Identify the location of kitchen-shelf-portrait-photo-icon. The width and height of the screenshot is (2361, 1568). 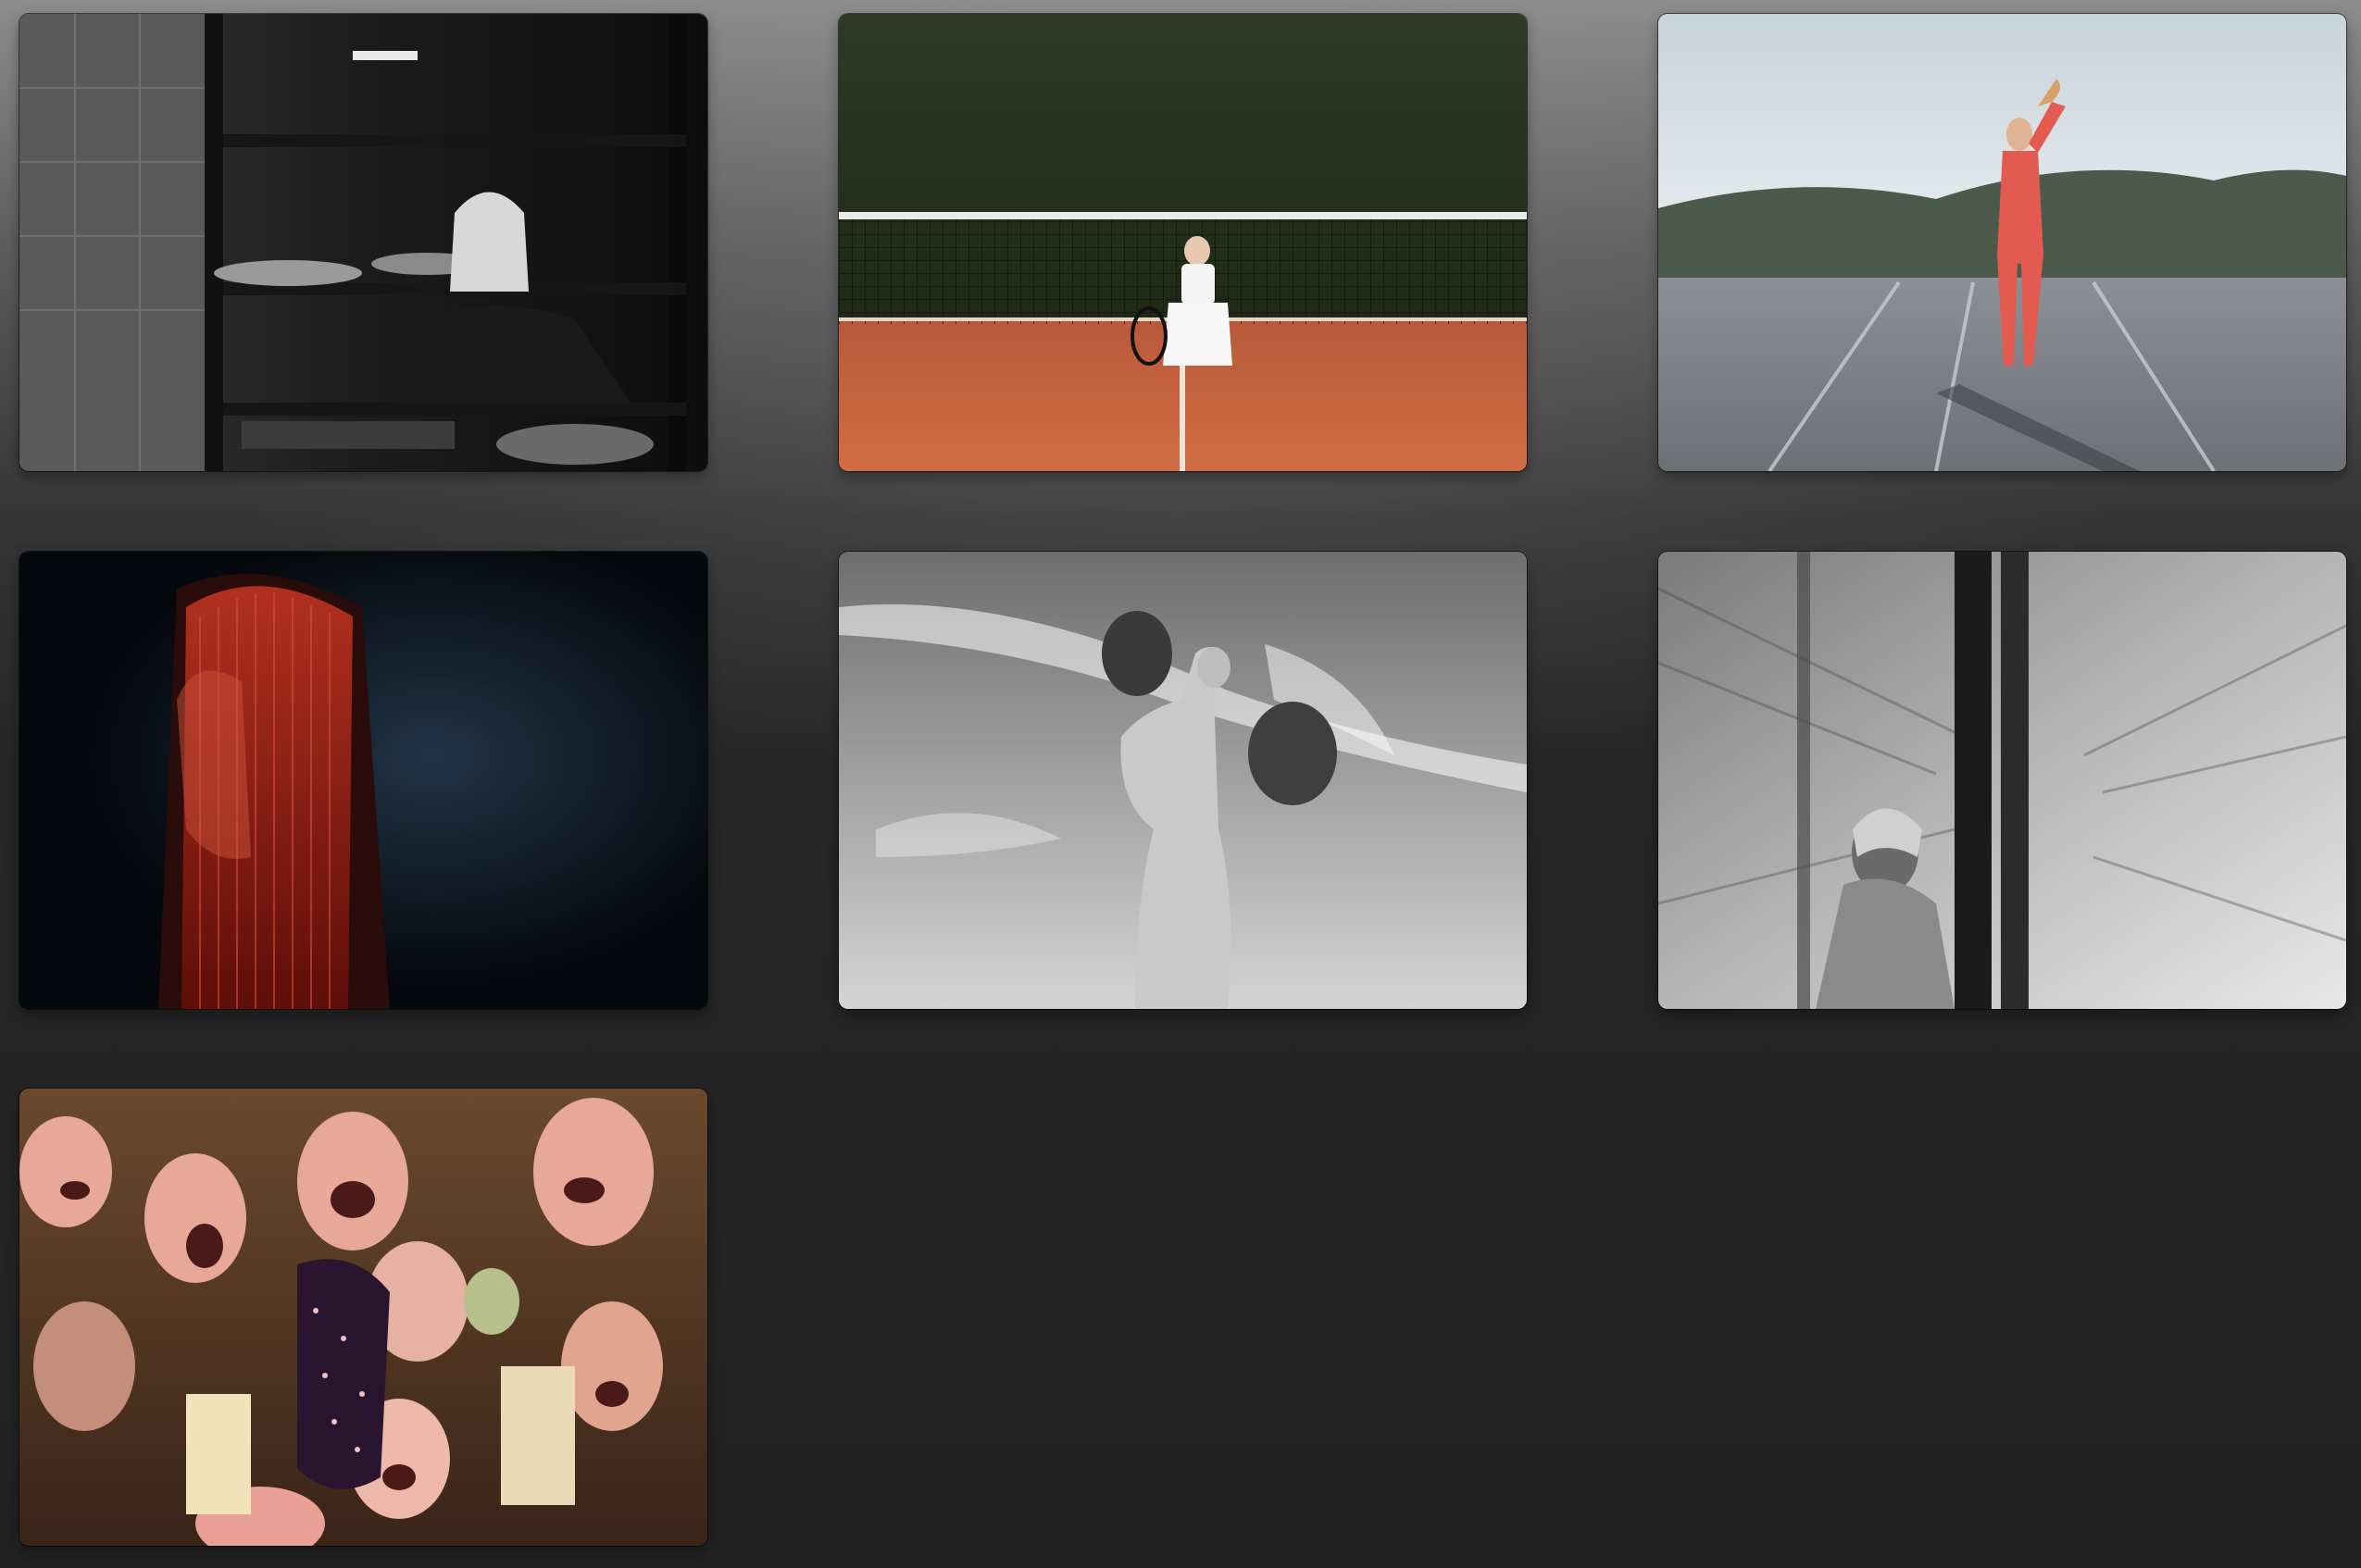
(363, 242).